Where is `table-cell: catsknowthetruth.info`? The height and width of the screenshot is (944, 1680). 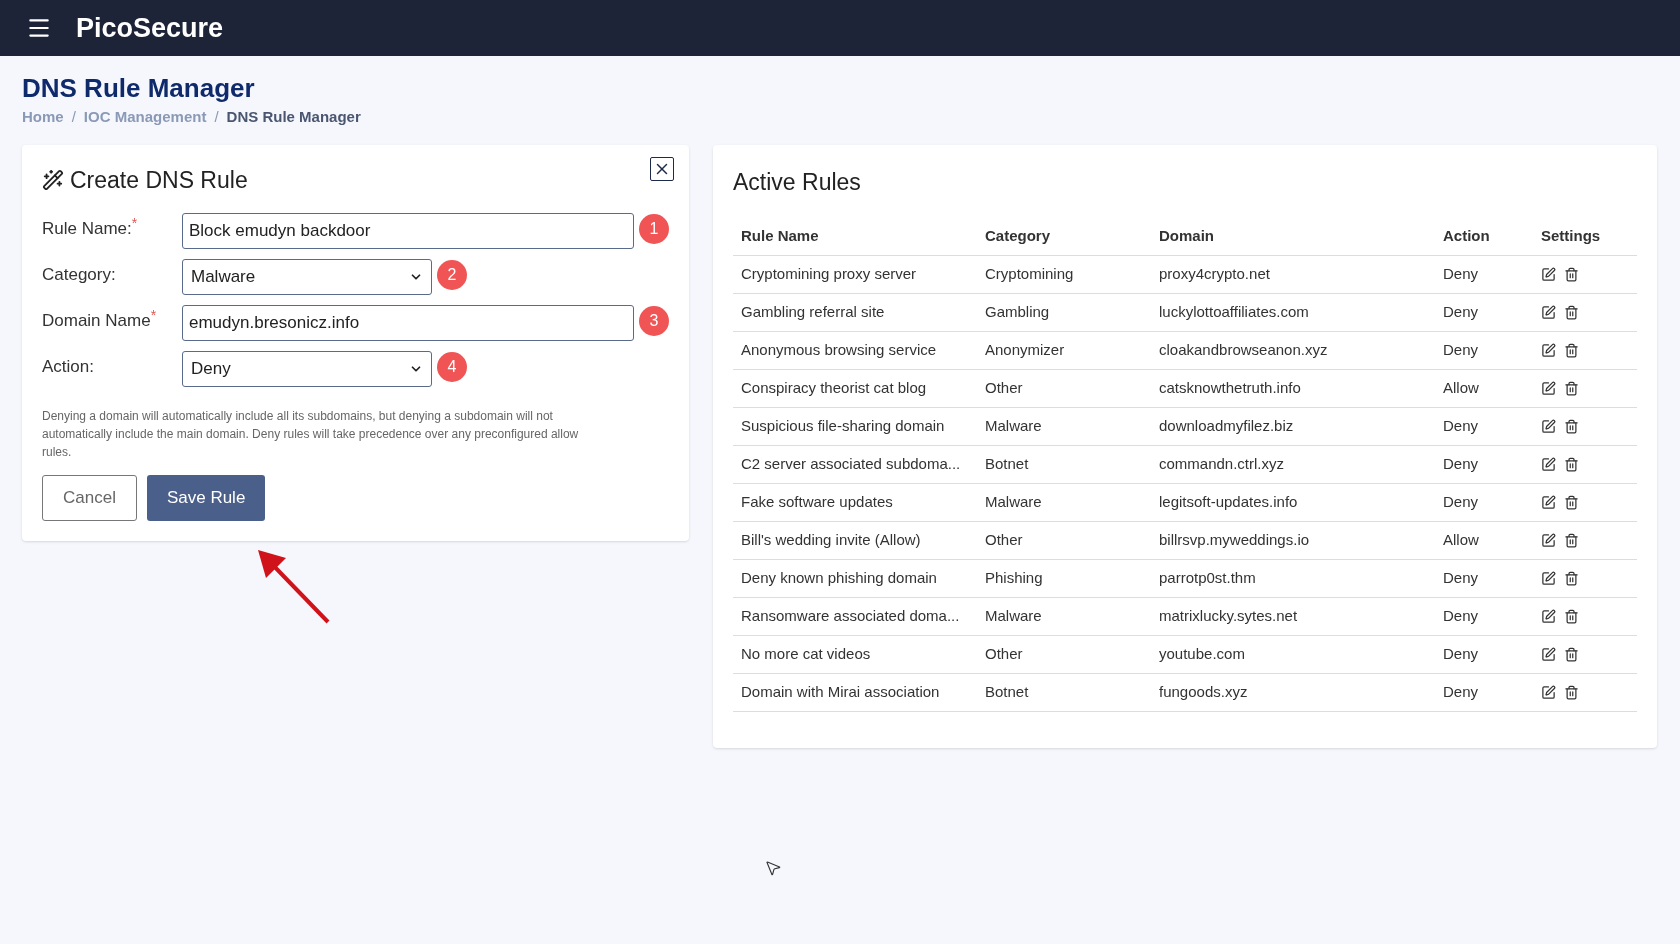
table-cell: catsknowthetruth.info is located at coordinates (1293, 388).